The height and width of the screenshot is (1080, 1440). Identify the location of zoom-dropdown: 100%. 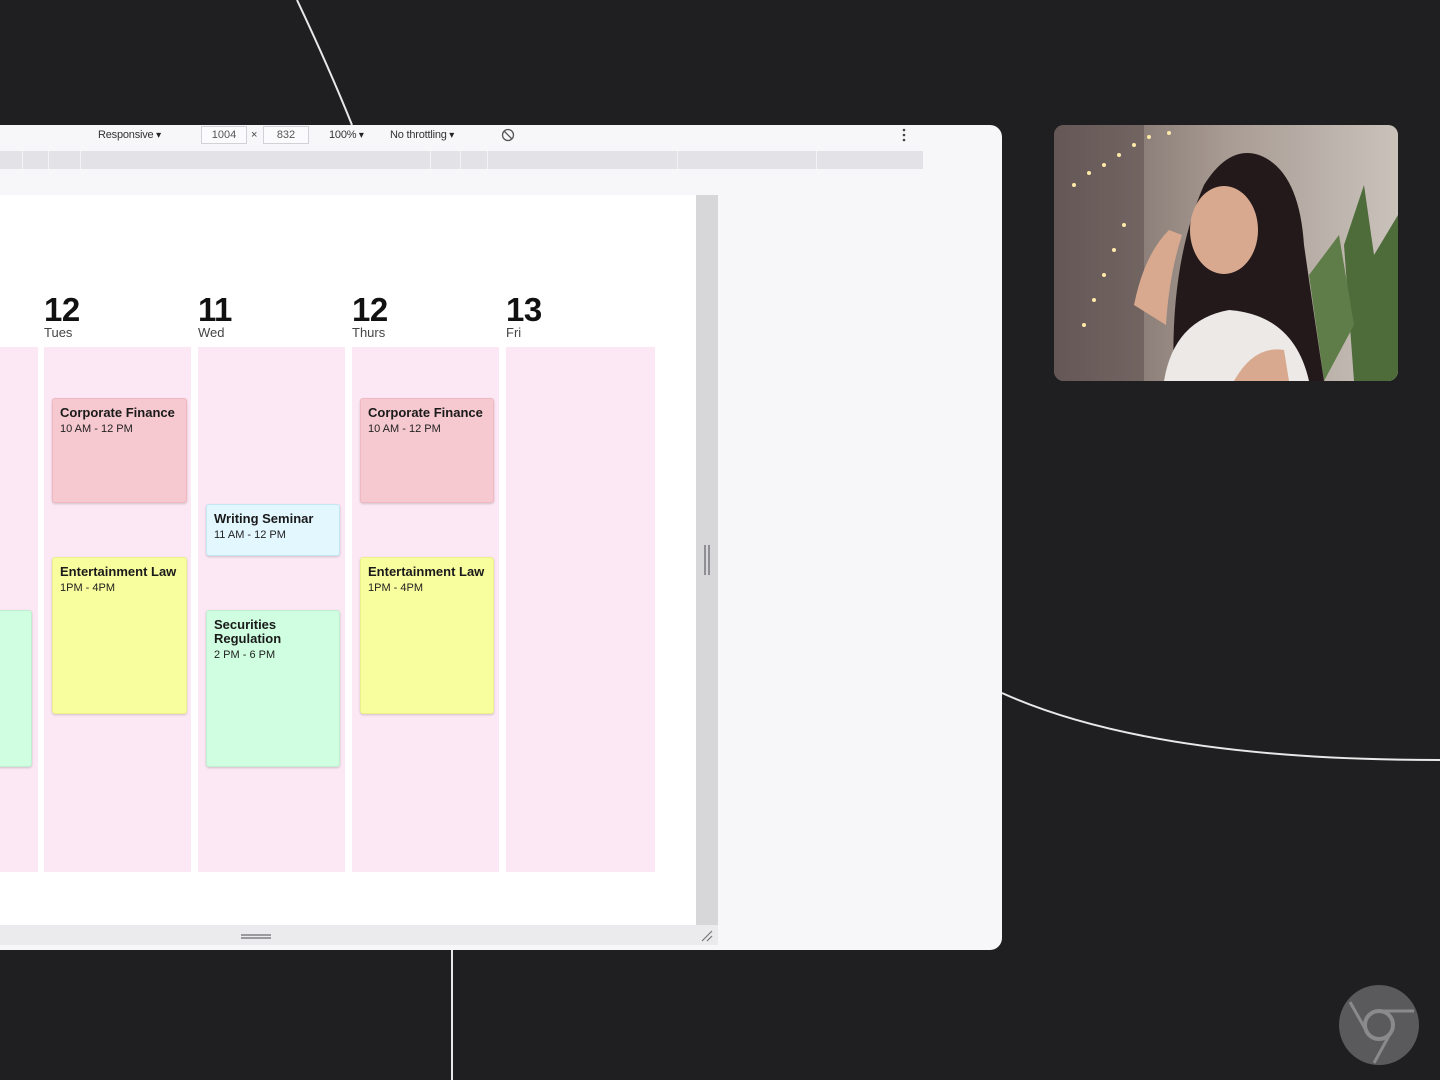
(346, 135).